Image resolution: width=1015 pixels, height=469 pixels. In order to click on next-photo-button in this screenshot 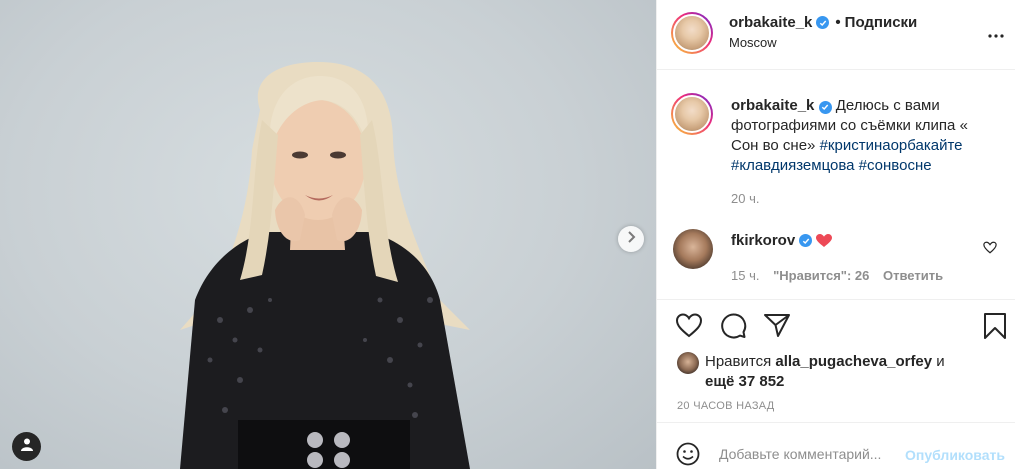, I will do `click(631, 239)`.